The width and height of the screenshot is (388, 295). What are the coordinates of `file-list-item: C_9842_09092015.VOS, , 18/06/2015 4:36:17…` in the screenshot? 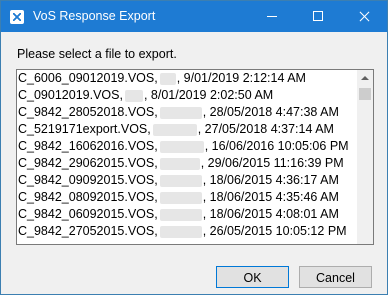 It's located at (187, 180).